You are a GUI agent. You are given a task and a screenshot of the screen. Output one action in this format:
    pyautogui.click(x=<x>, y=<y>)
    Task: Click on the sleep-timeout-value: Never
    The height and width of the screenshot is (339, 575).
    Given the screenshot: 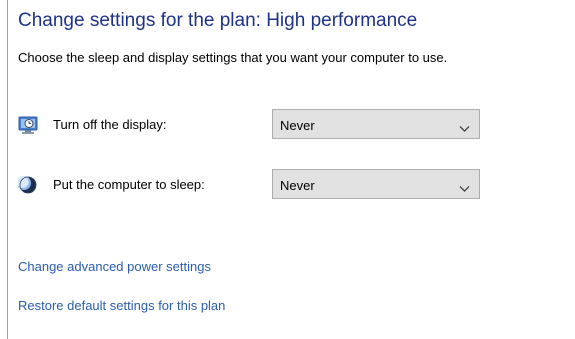 What is the action you would take?
    pyautogui.click(x=297, y=185)
    